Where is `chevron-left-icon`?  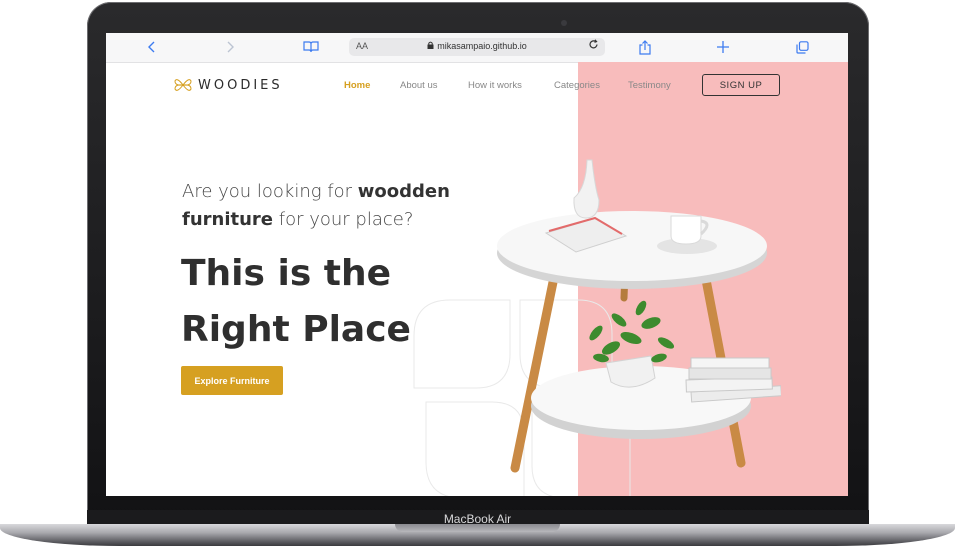
chevron-left-icon is located at coordinates (152, 47).